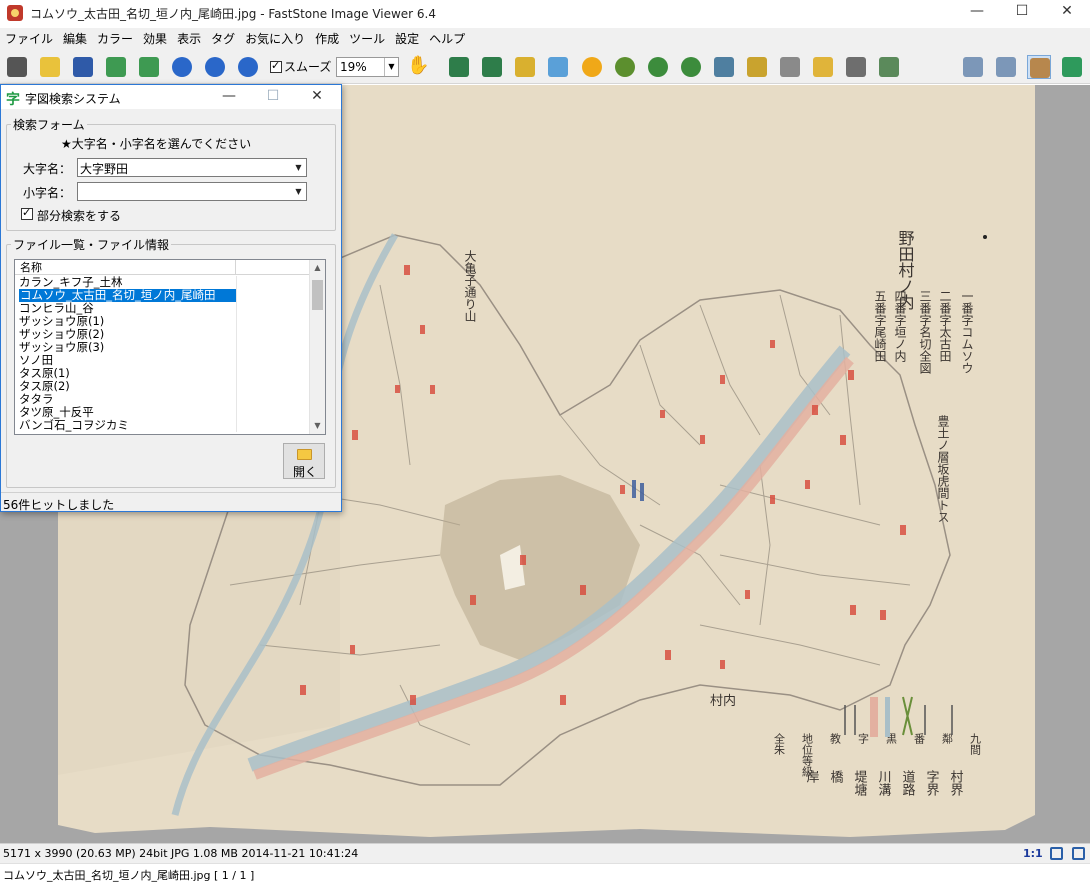 This screenshot has height=883, width=1090. I want to click on list-item: タス原(2), so click(162, 386).